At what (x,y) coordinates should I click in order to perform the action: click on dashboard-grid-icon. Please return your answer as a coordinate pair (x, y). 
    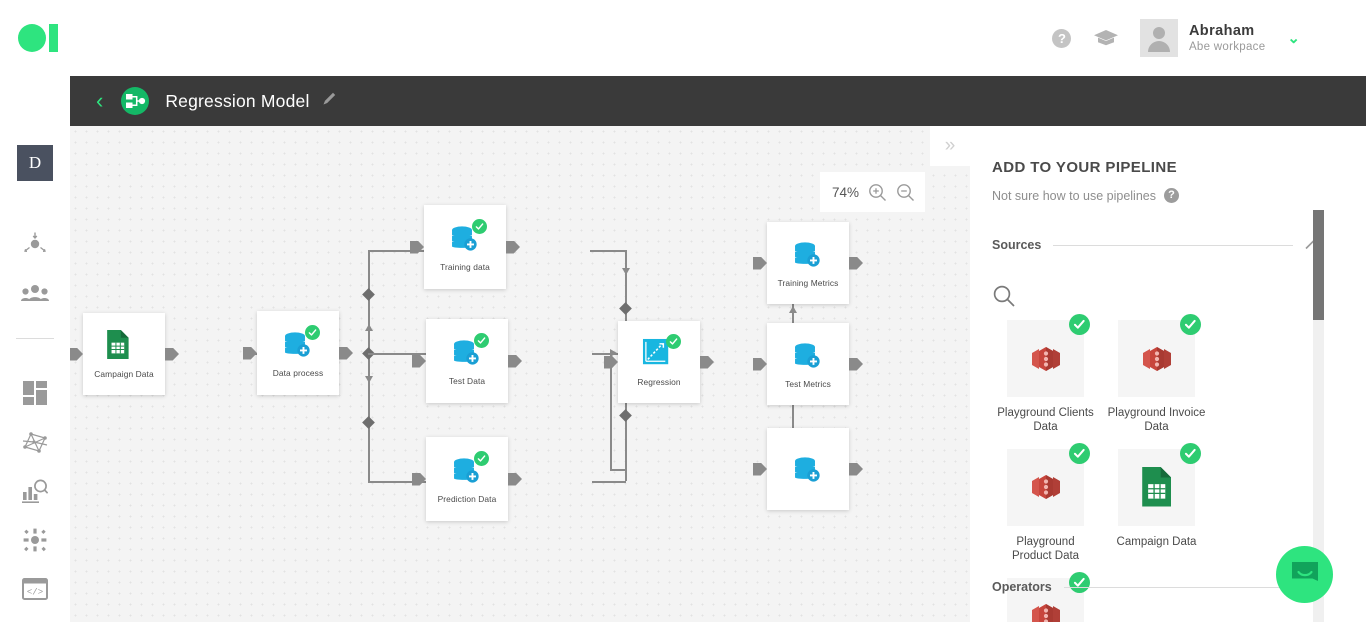
    Looking at the image, I should click on (35, 393).